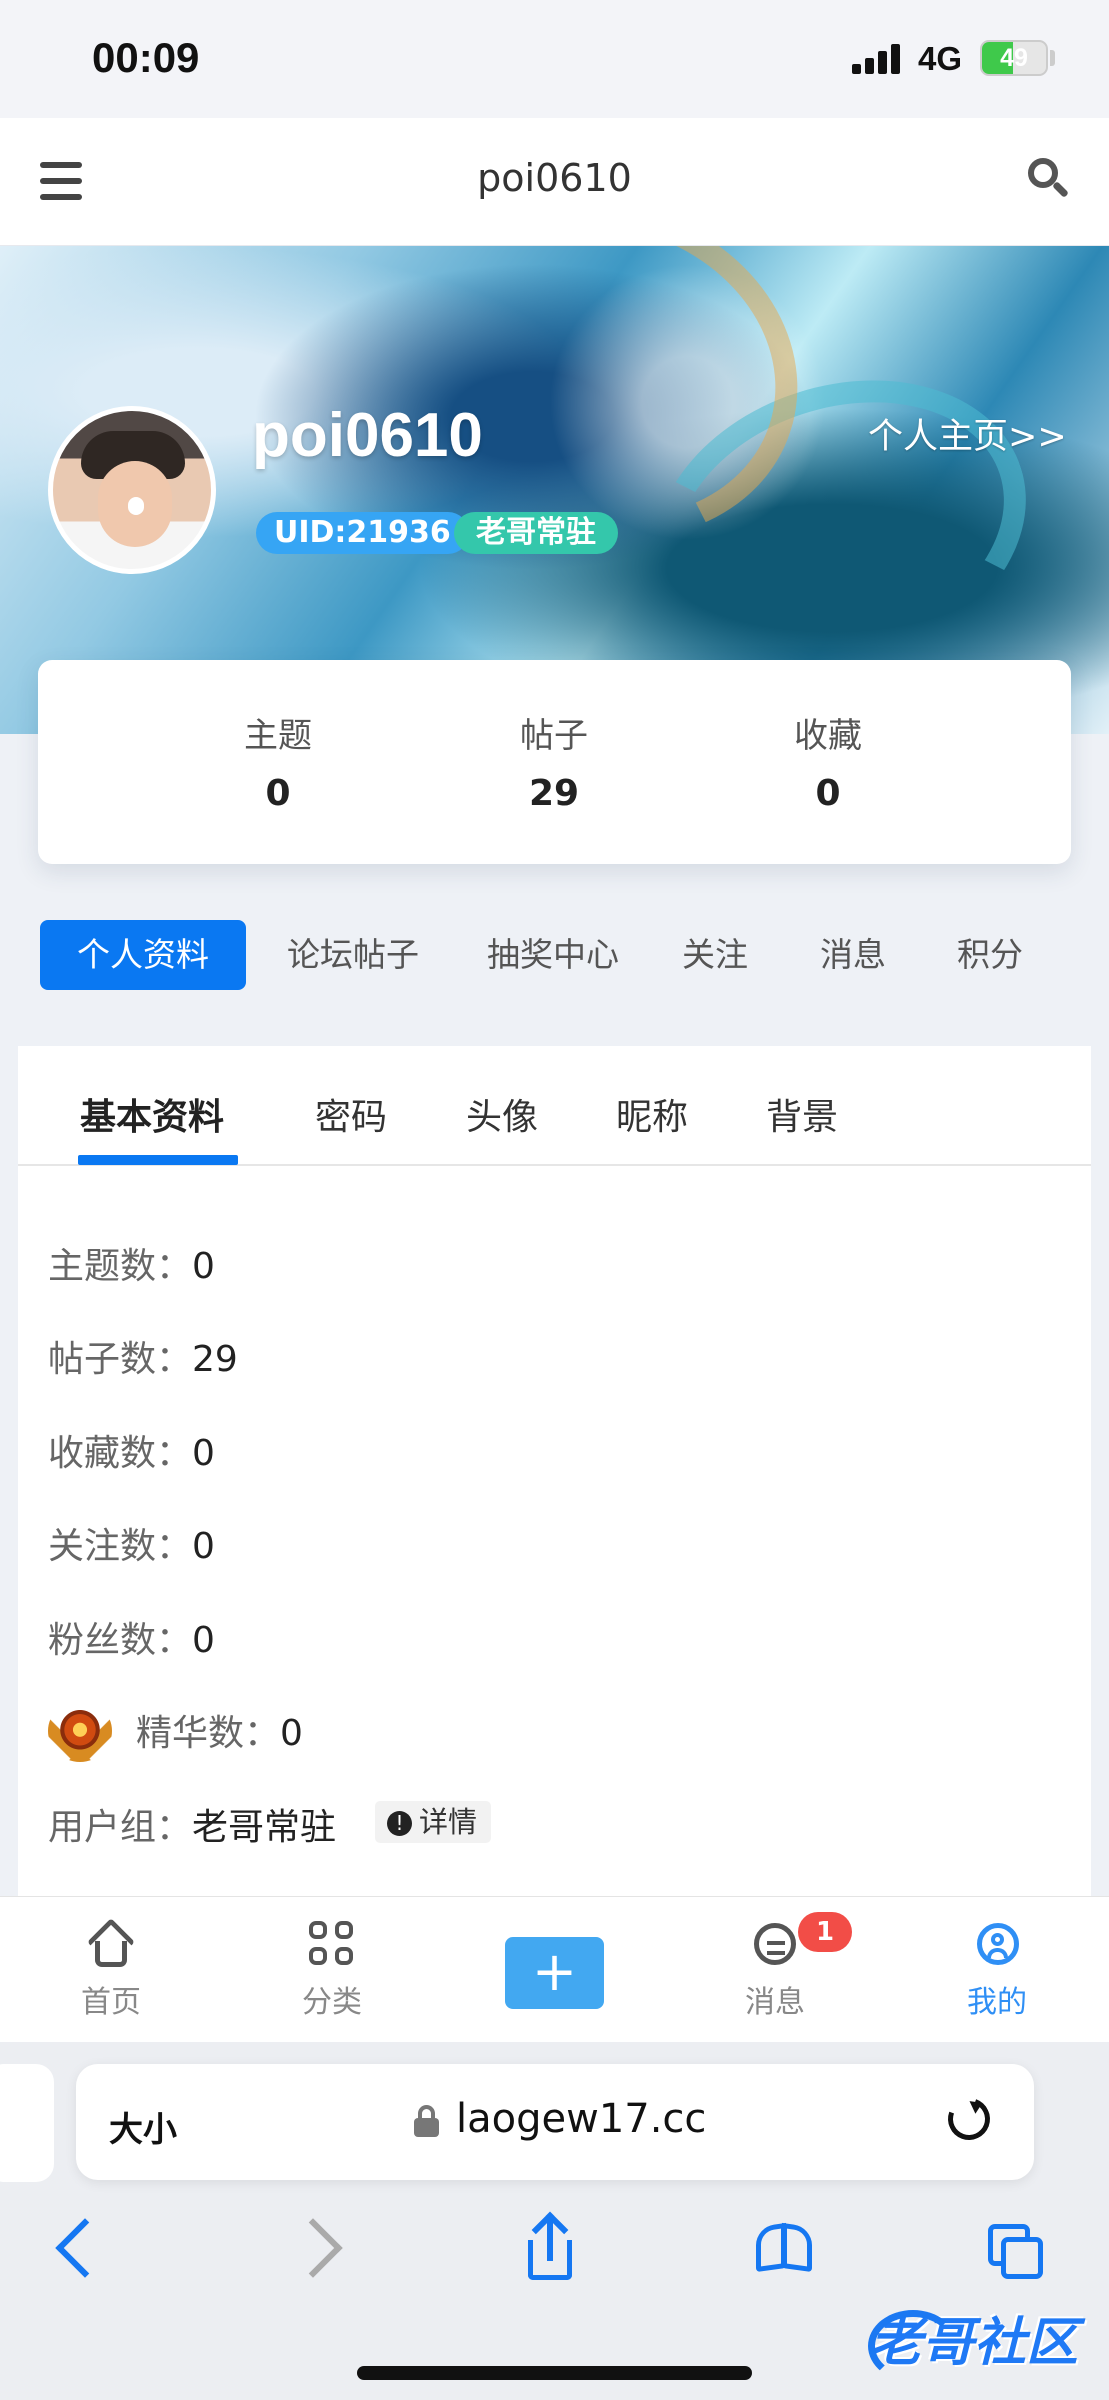 The width and height of the screenshot is (1109, 2400). I want to click on bottom-navigation: 首页 分类 + 消息 我的, so click(554, 1969).